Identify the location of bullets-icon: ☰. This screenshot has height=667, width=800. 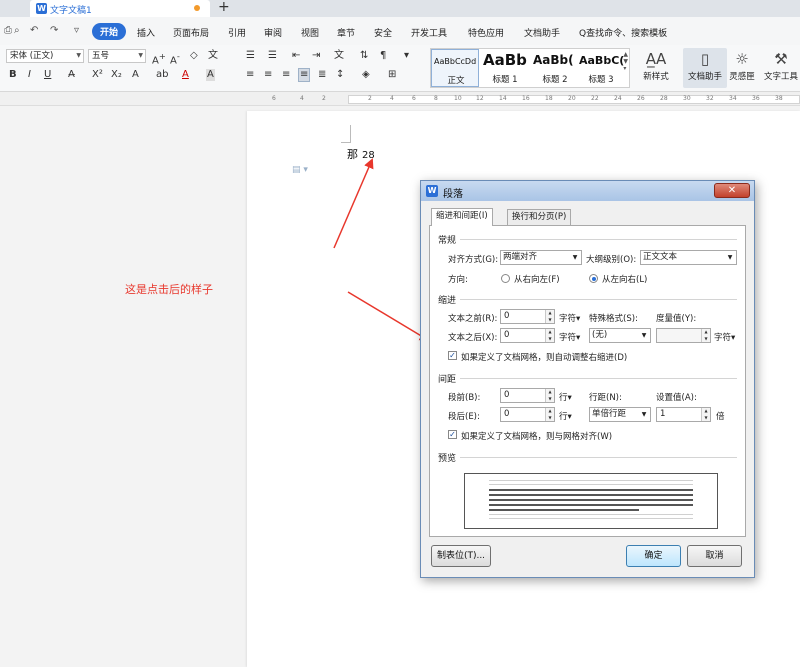
(250, 56).